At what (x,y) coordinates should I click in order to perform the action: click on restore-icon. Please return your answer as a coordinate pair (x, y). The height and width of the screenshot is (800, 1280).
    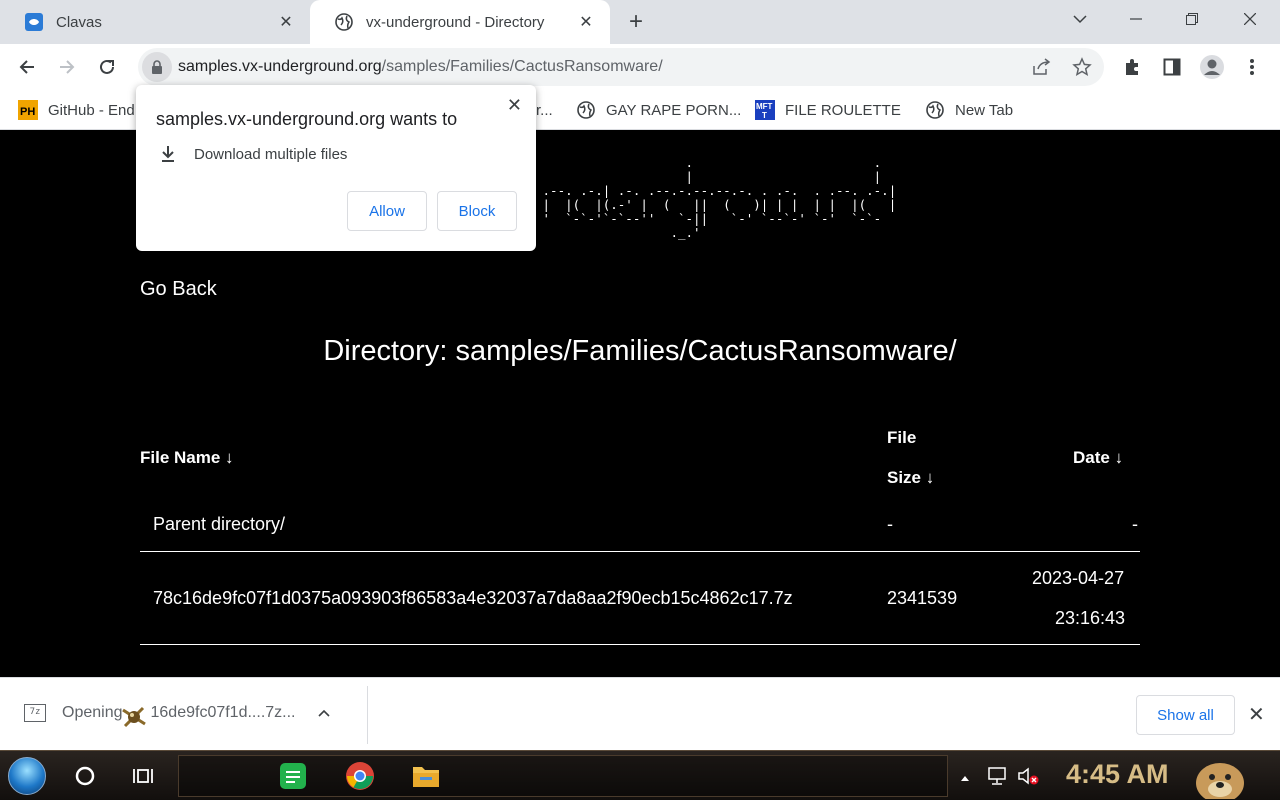
    Looking at the image, I should click on (1192, 19).